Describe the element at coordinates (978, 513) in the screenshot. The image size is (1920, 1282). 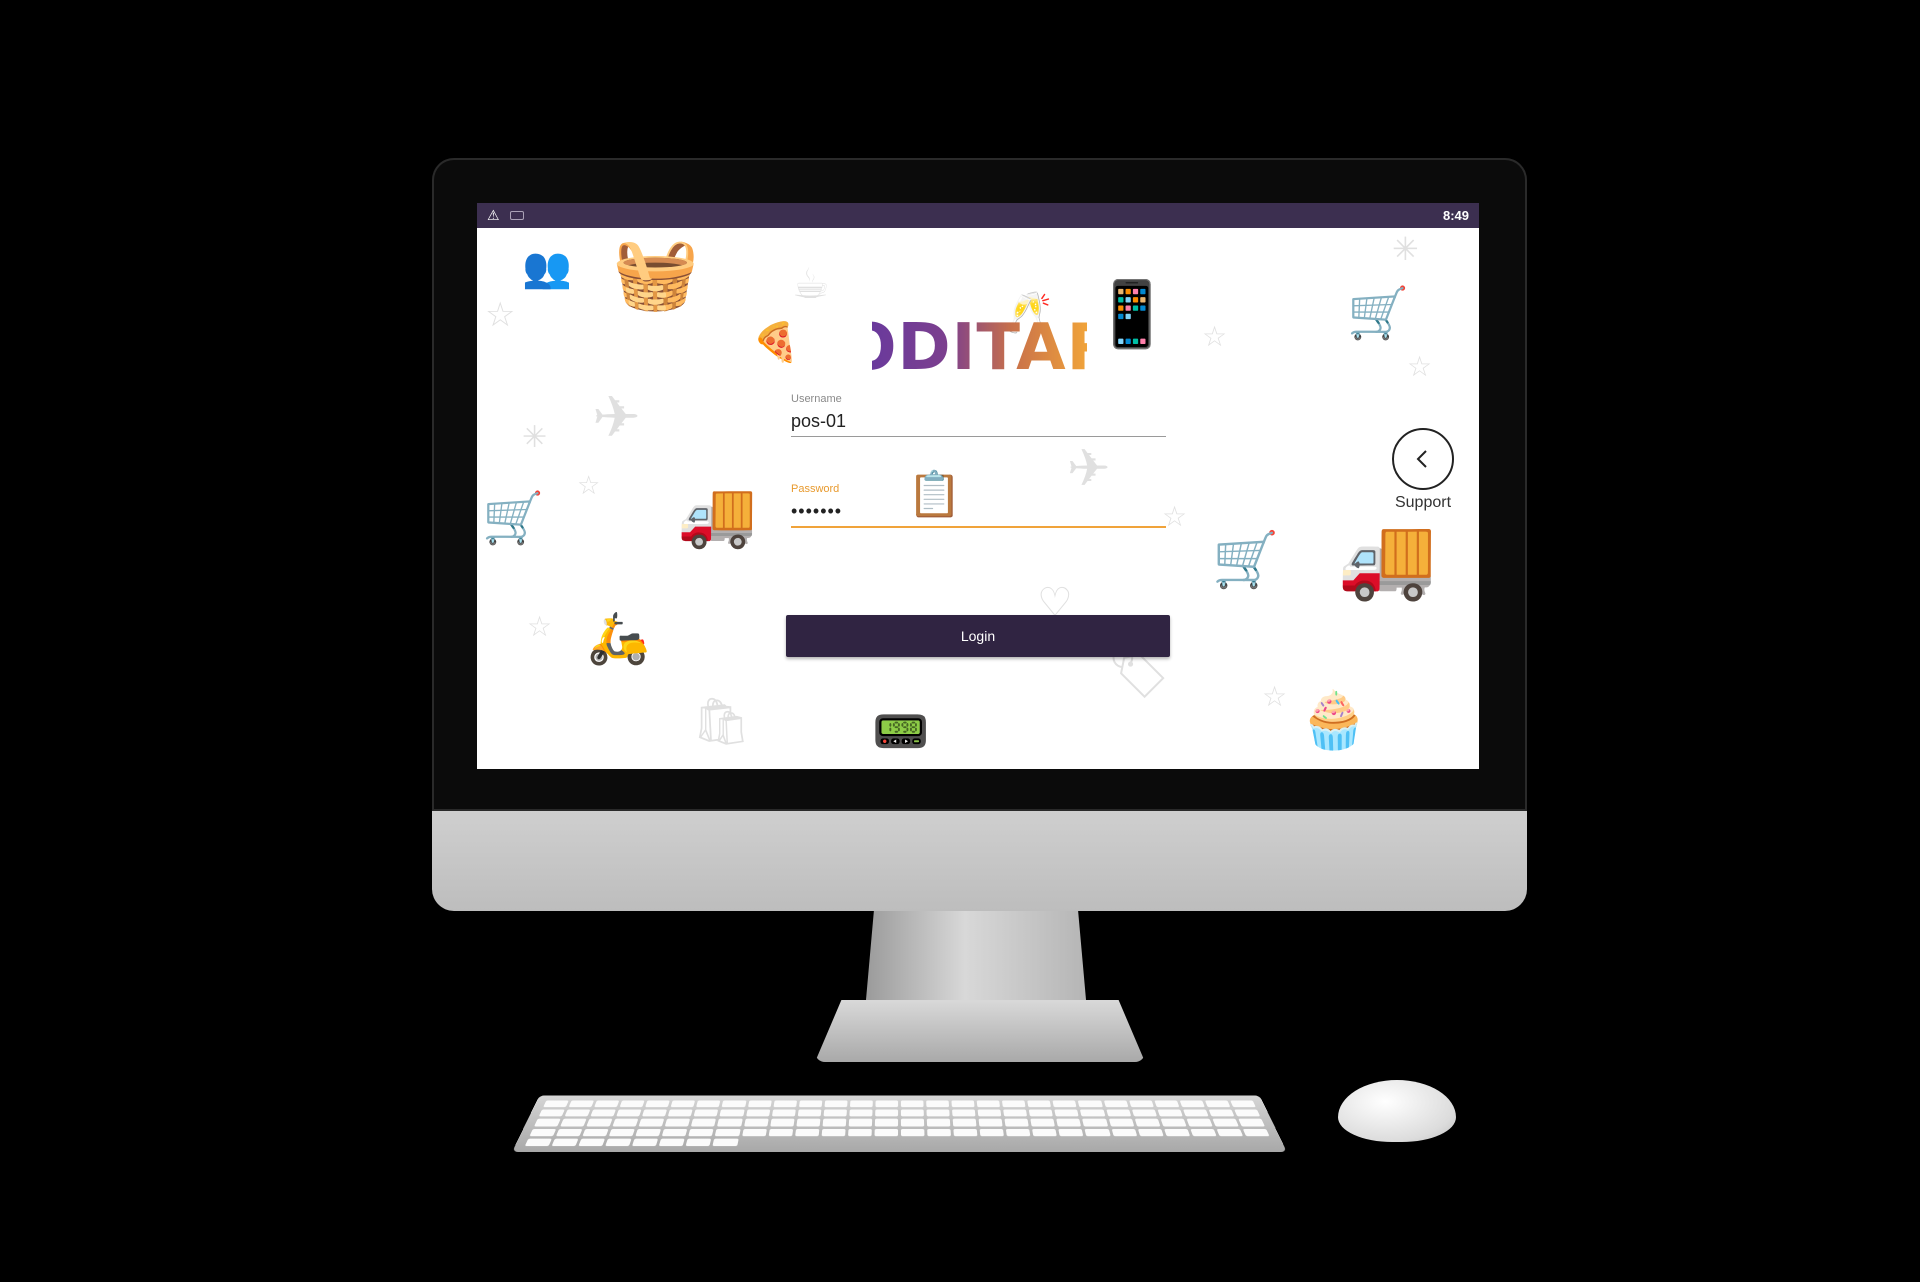
I see `password-input: •••••••` at that location.